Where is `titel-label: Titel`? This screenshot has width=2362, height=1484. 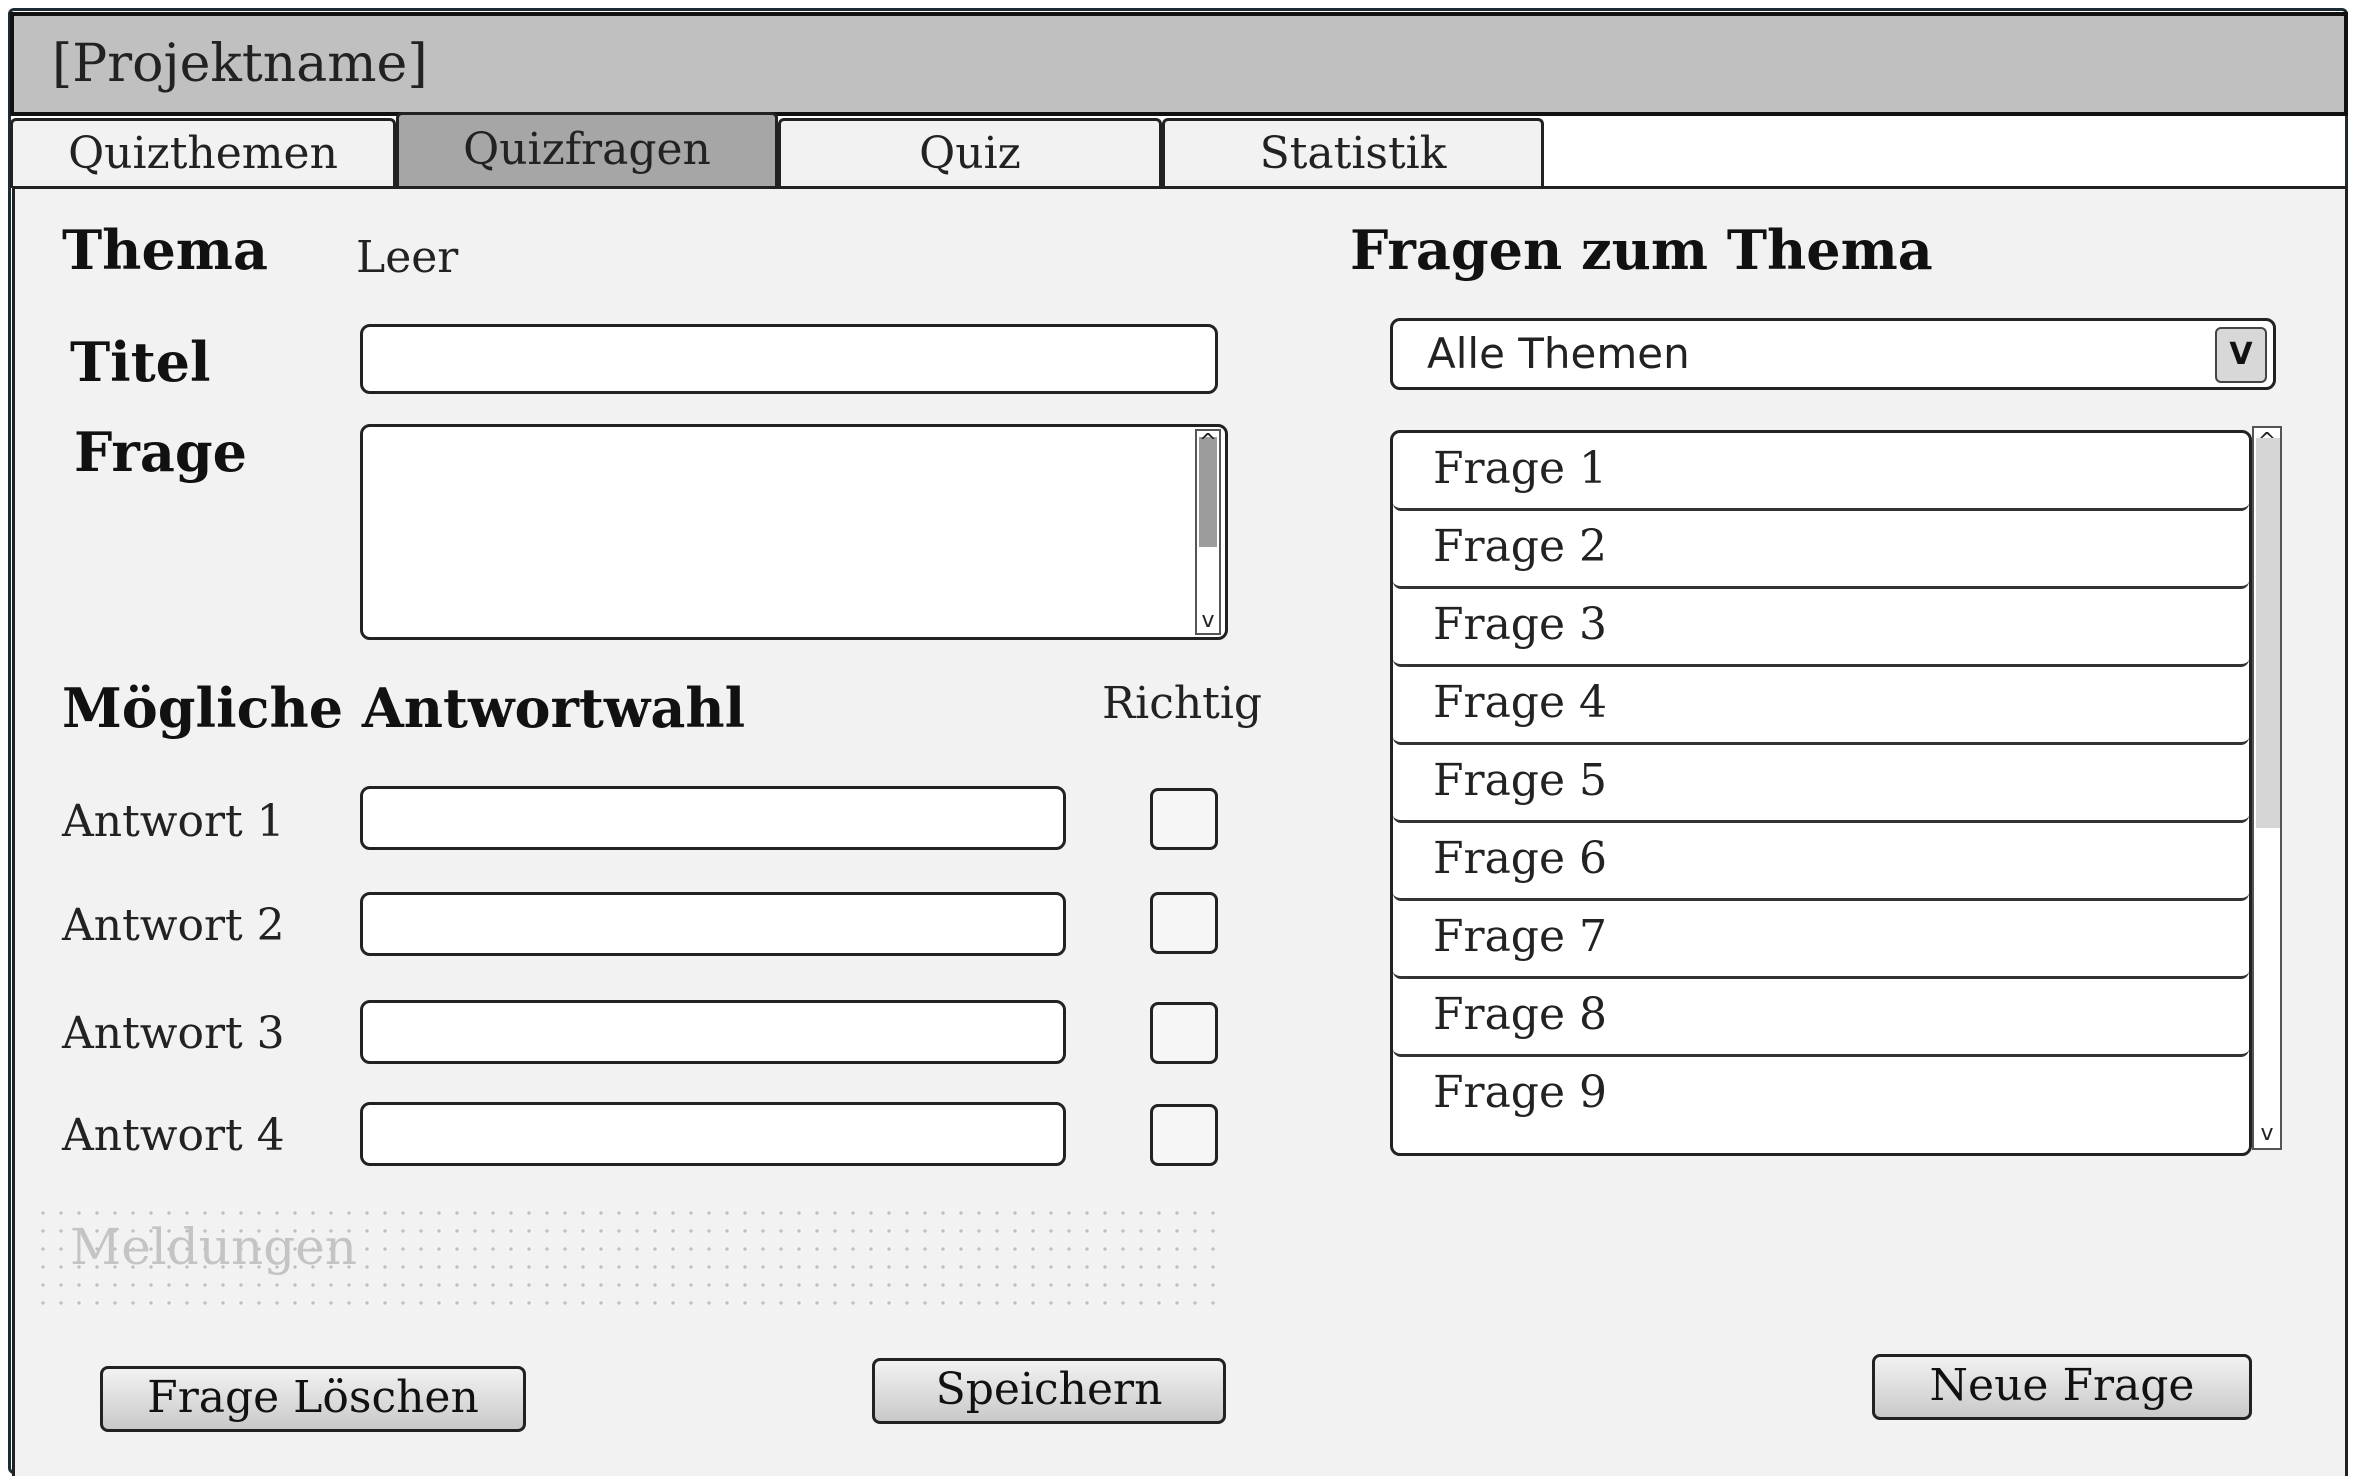 titel-label: Titel is located at coordinates (140, 362).